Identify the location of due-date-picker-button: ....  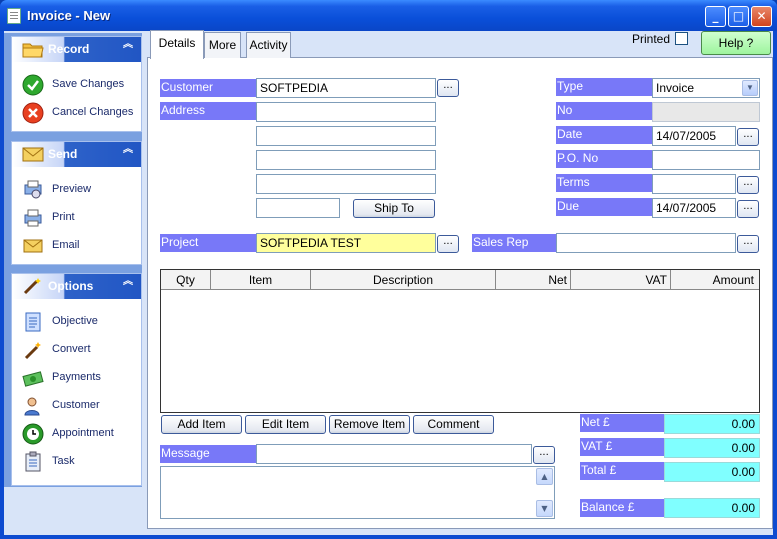
(748, 209).